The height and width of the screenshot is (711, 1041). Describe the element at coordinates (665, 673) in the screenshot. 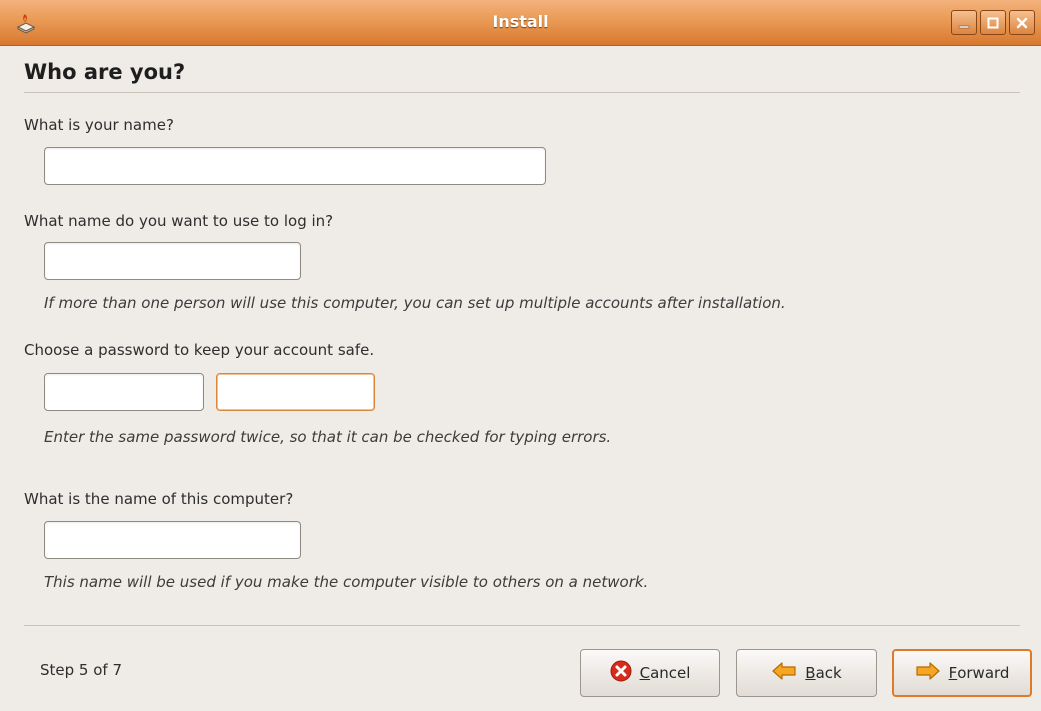

I see `cancel-button-label: Cancel` at that location.